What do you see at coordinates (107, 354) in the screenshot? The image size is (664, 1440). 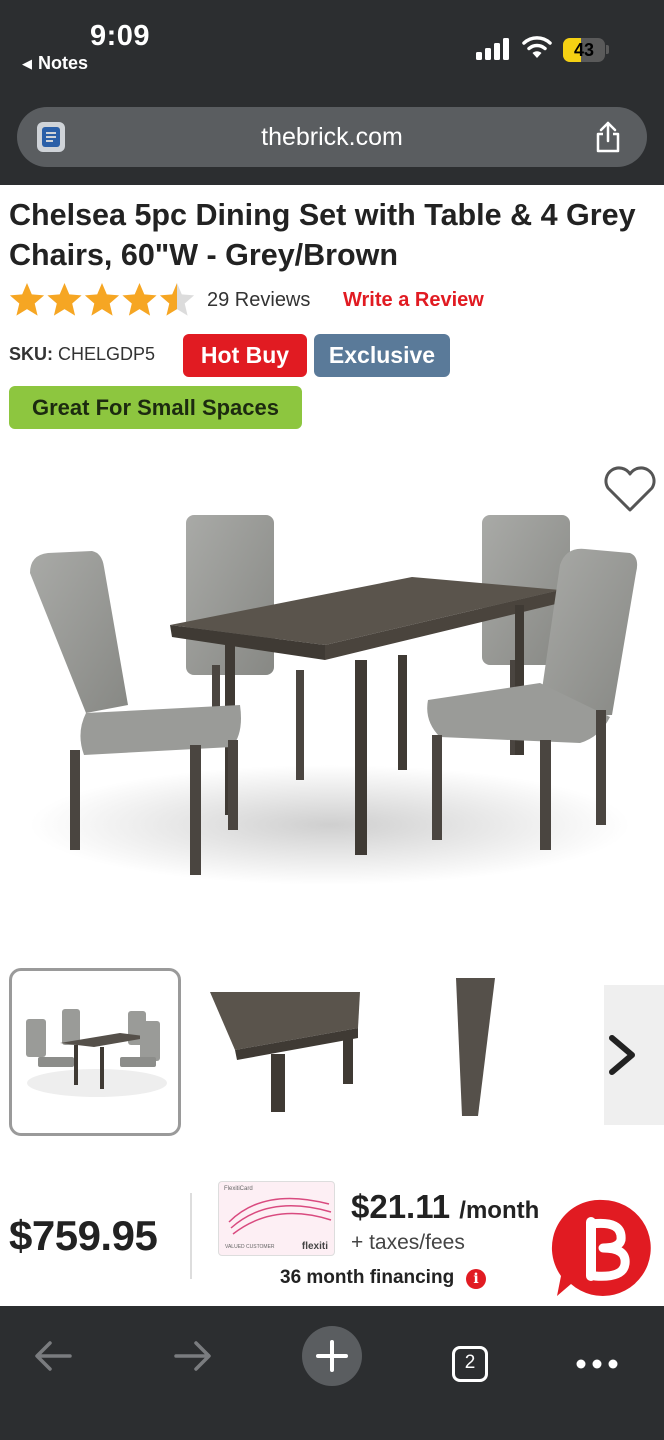 I see `sku-value: CHELGDP5` at bounding box center [107, 354].